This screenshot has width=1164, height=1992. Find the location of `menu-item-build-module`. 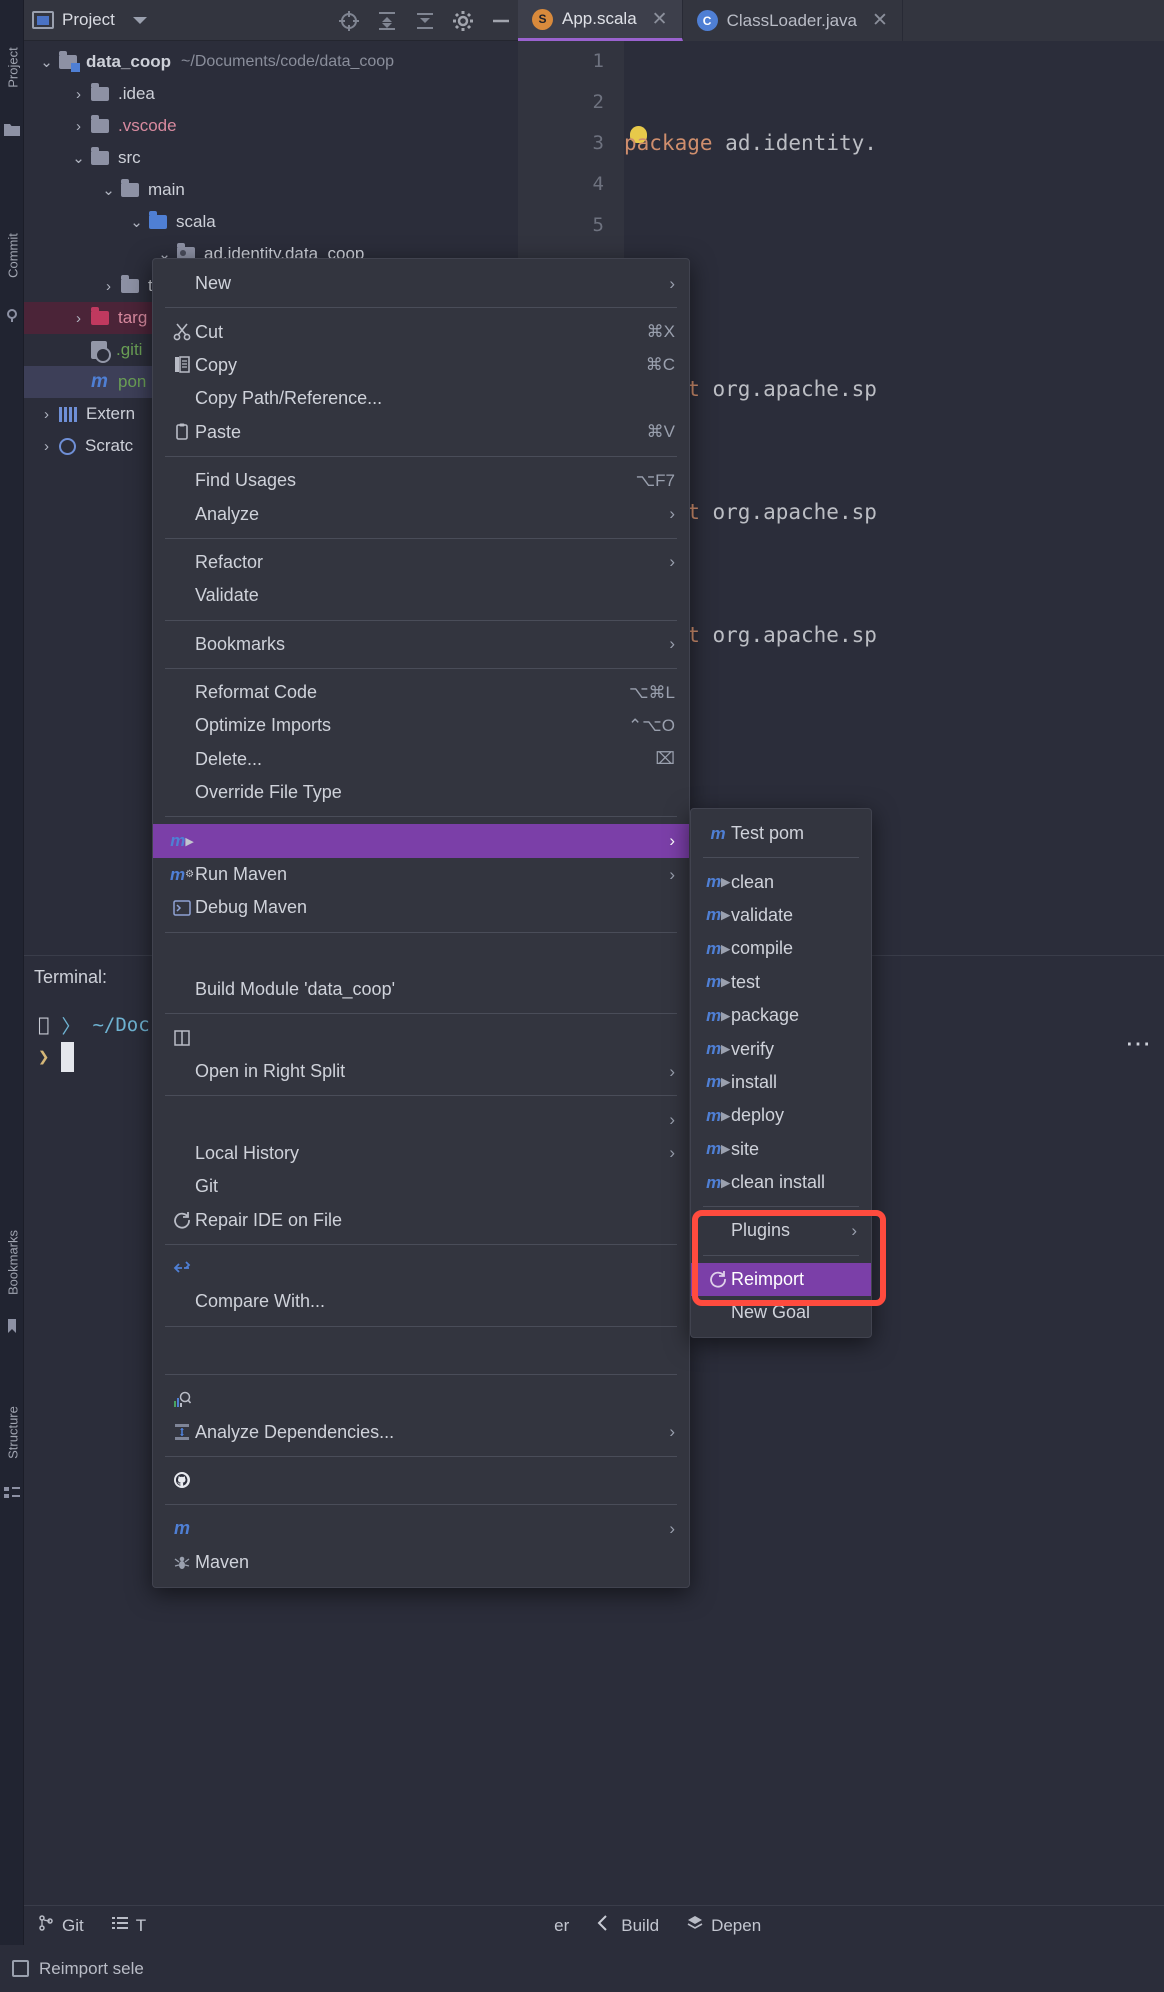

menu-item-build-module is located at coordinates (421, 956).